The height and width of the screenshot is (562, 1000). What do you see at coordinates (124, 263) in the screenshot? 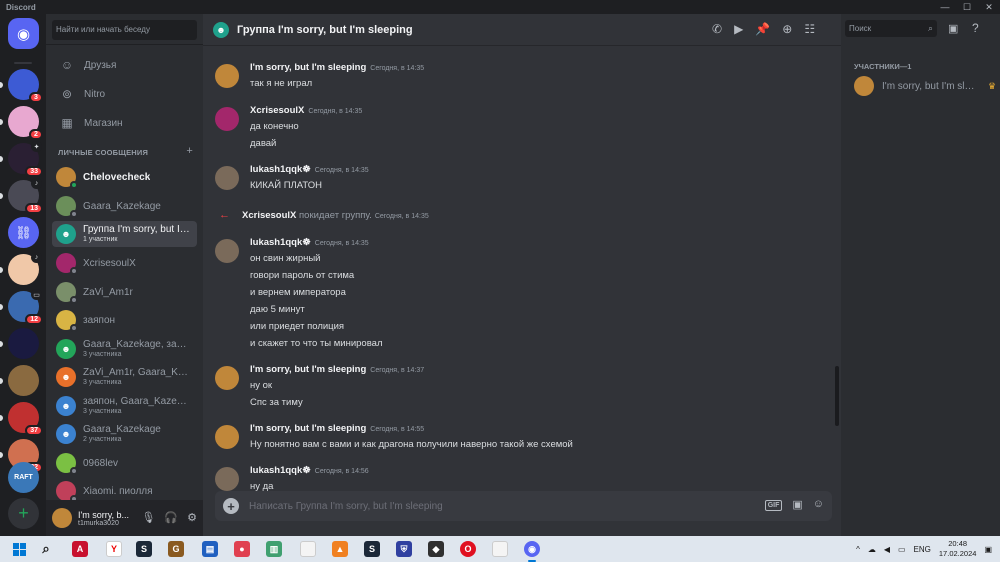
I see `dm-item: XcrisesoulX` at bounding box center [124, 263].